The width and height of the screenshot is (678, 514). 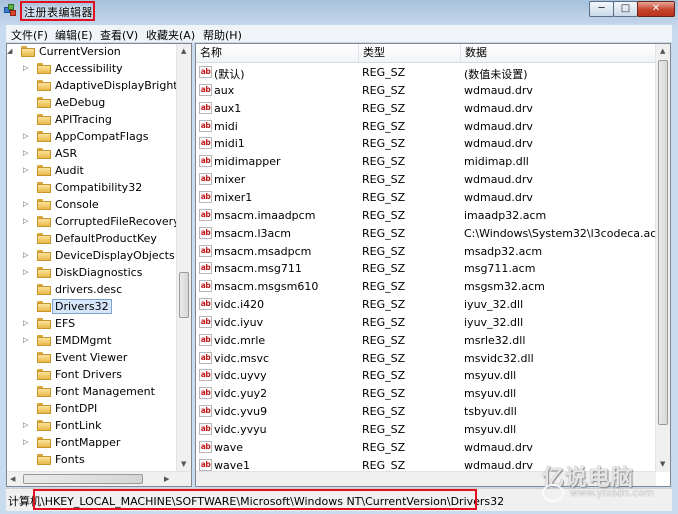 I want to click on value-row: ab midi REG_SZ wdmaud.drv, so click(x=426, y=127).